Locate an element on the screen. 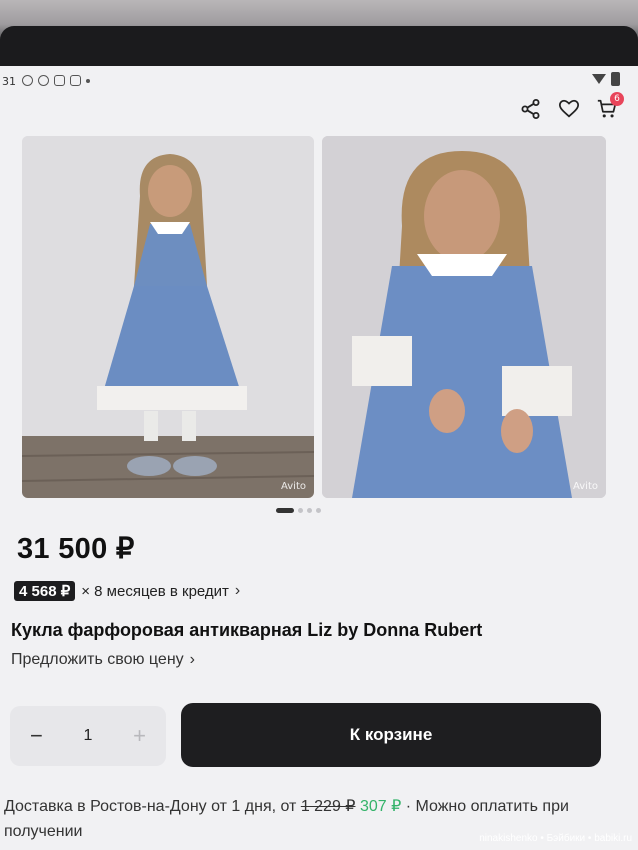 This screenshot has width=638, height=850. delivery-prefix: Доставка в Ростов-на-Дону от 1 дня, от is located at coordinates (152, 806).